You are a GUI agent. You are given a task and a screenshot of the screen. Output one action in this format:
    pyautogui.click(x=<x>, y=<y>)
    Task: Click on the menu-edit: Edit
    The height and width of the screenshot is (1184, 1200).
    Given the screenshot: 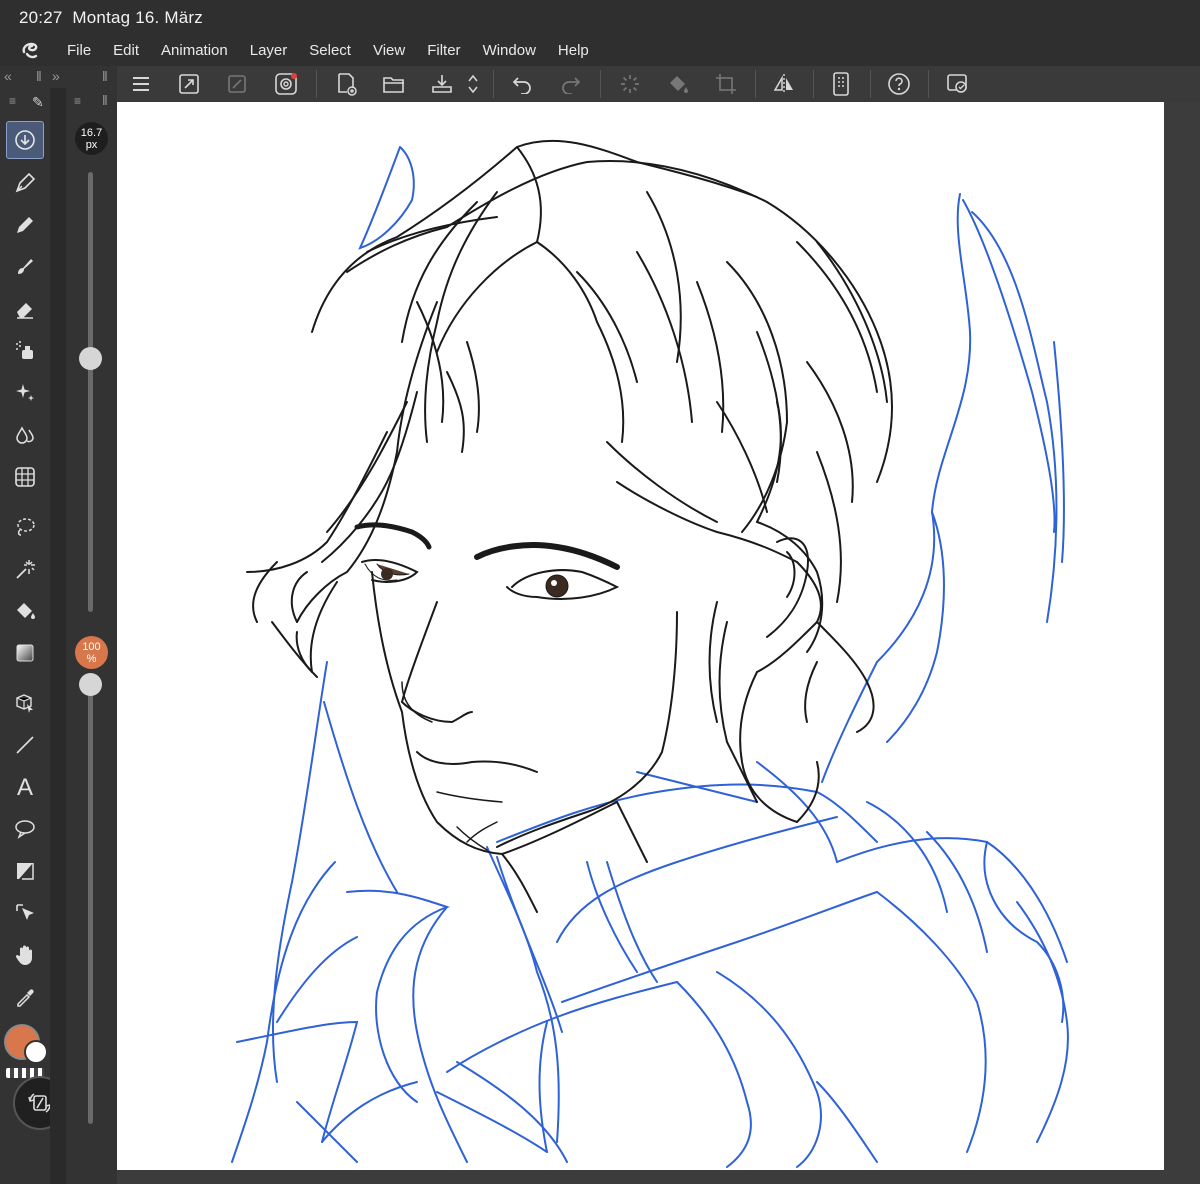 What is the action you would take?
    pyautogui.click(x=126, y=50)
    